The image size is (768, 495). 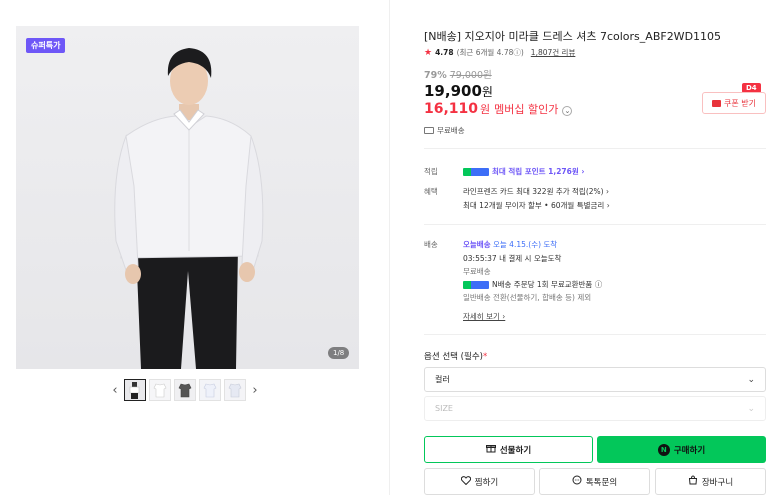 I want to click on member-price: 16,110 원 멤버십 할인가 ⌄, so click(x=498, y=109).